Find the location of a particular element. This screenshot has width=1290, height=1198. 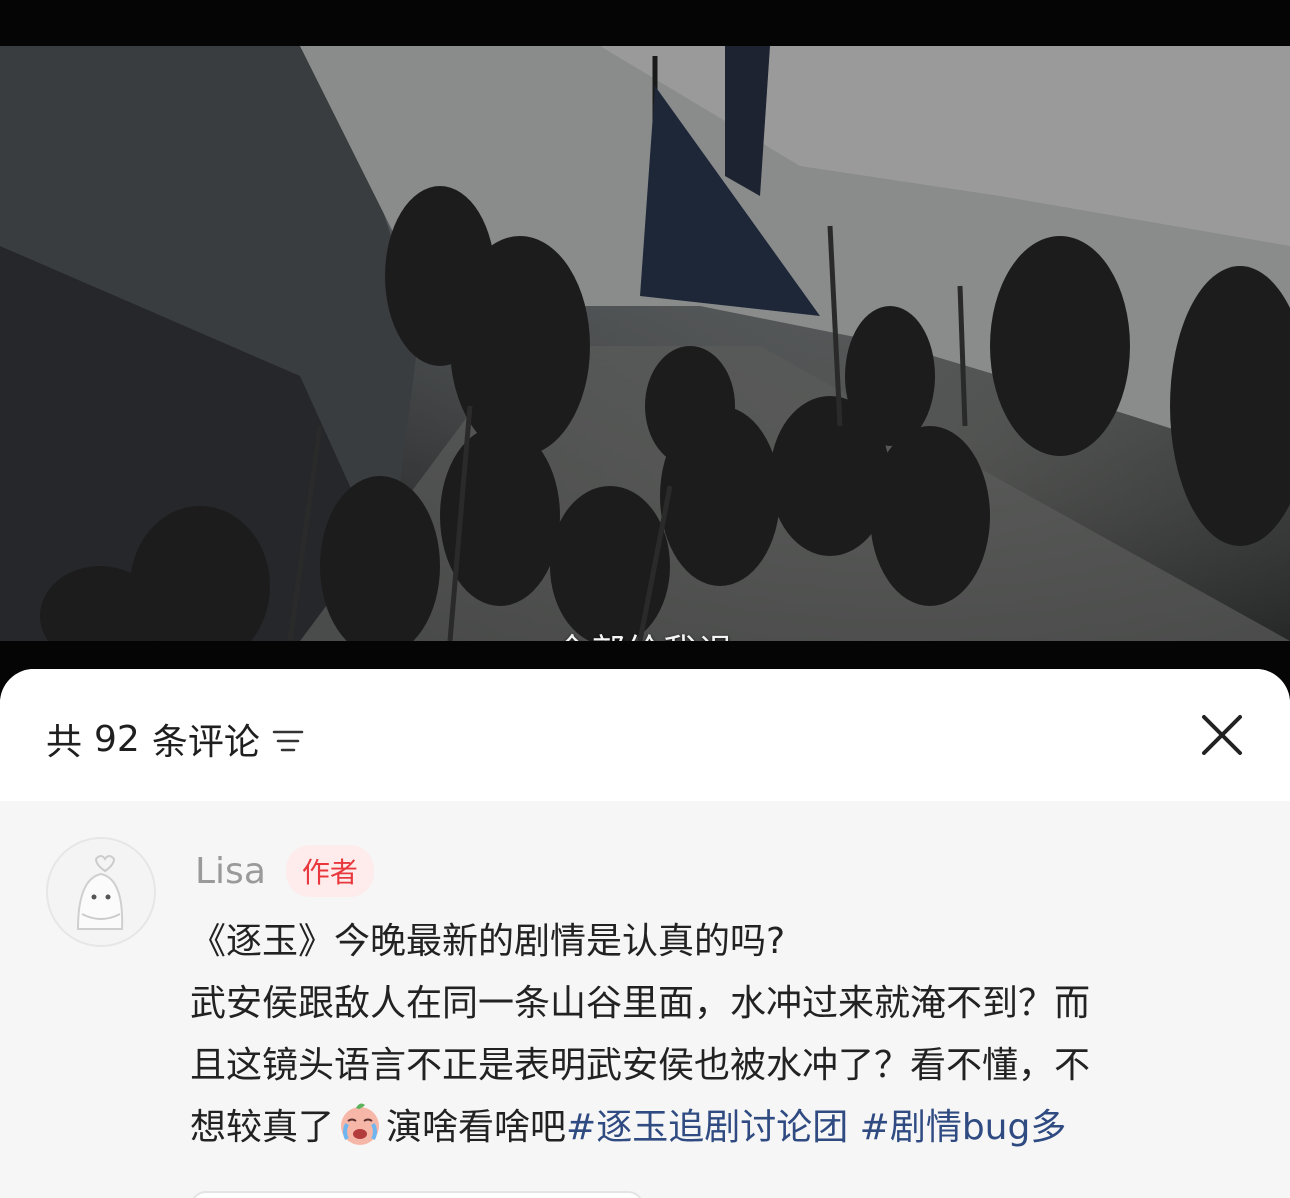

next-element-edge is located at coordinates (417, 1194).